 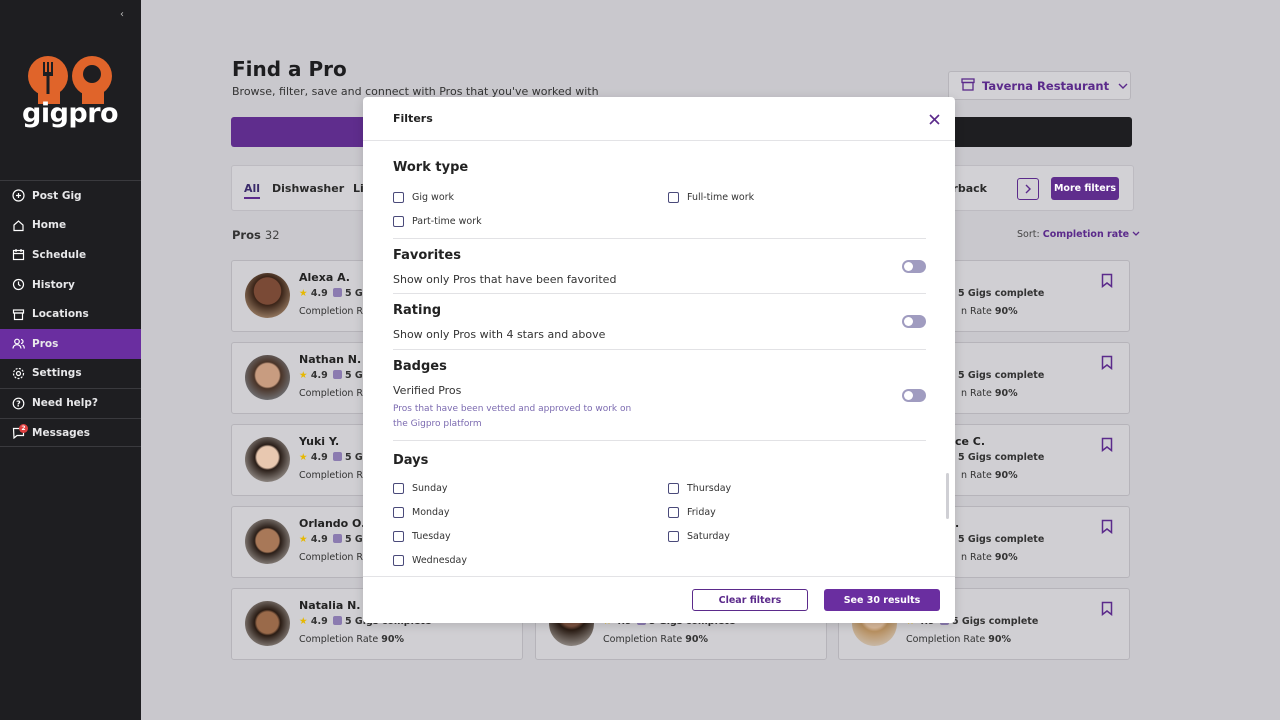 What do you see at coordinates (970, 441) in the screenshot?
I see `pro-name: ce C.` at bounding box center [970, 441].